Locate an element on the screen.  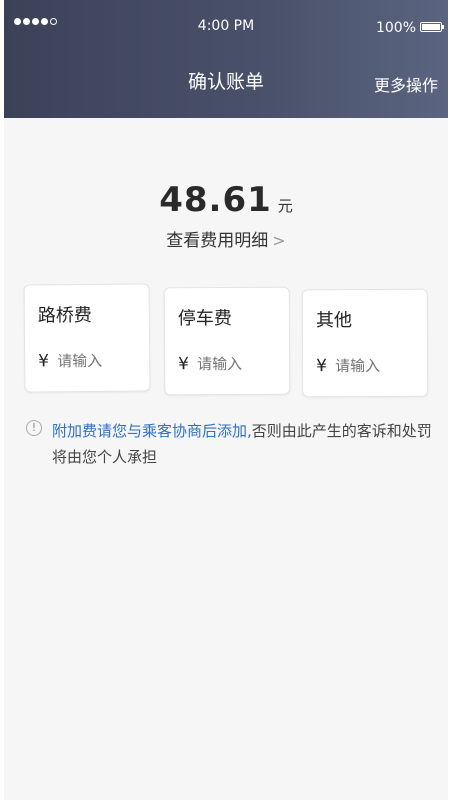
amount-display: 48.61 元 is located at coordinates (226, 200).